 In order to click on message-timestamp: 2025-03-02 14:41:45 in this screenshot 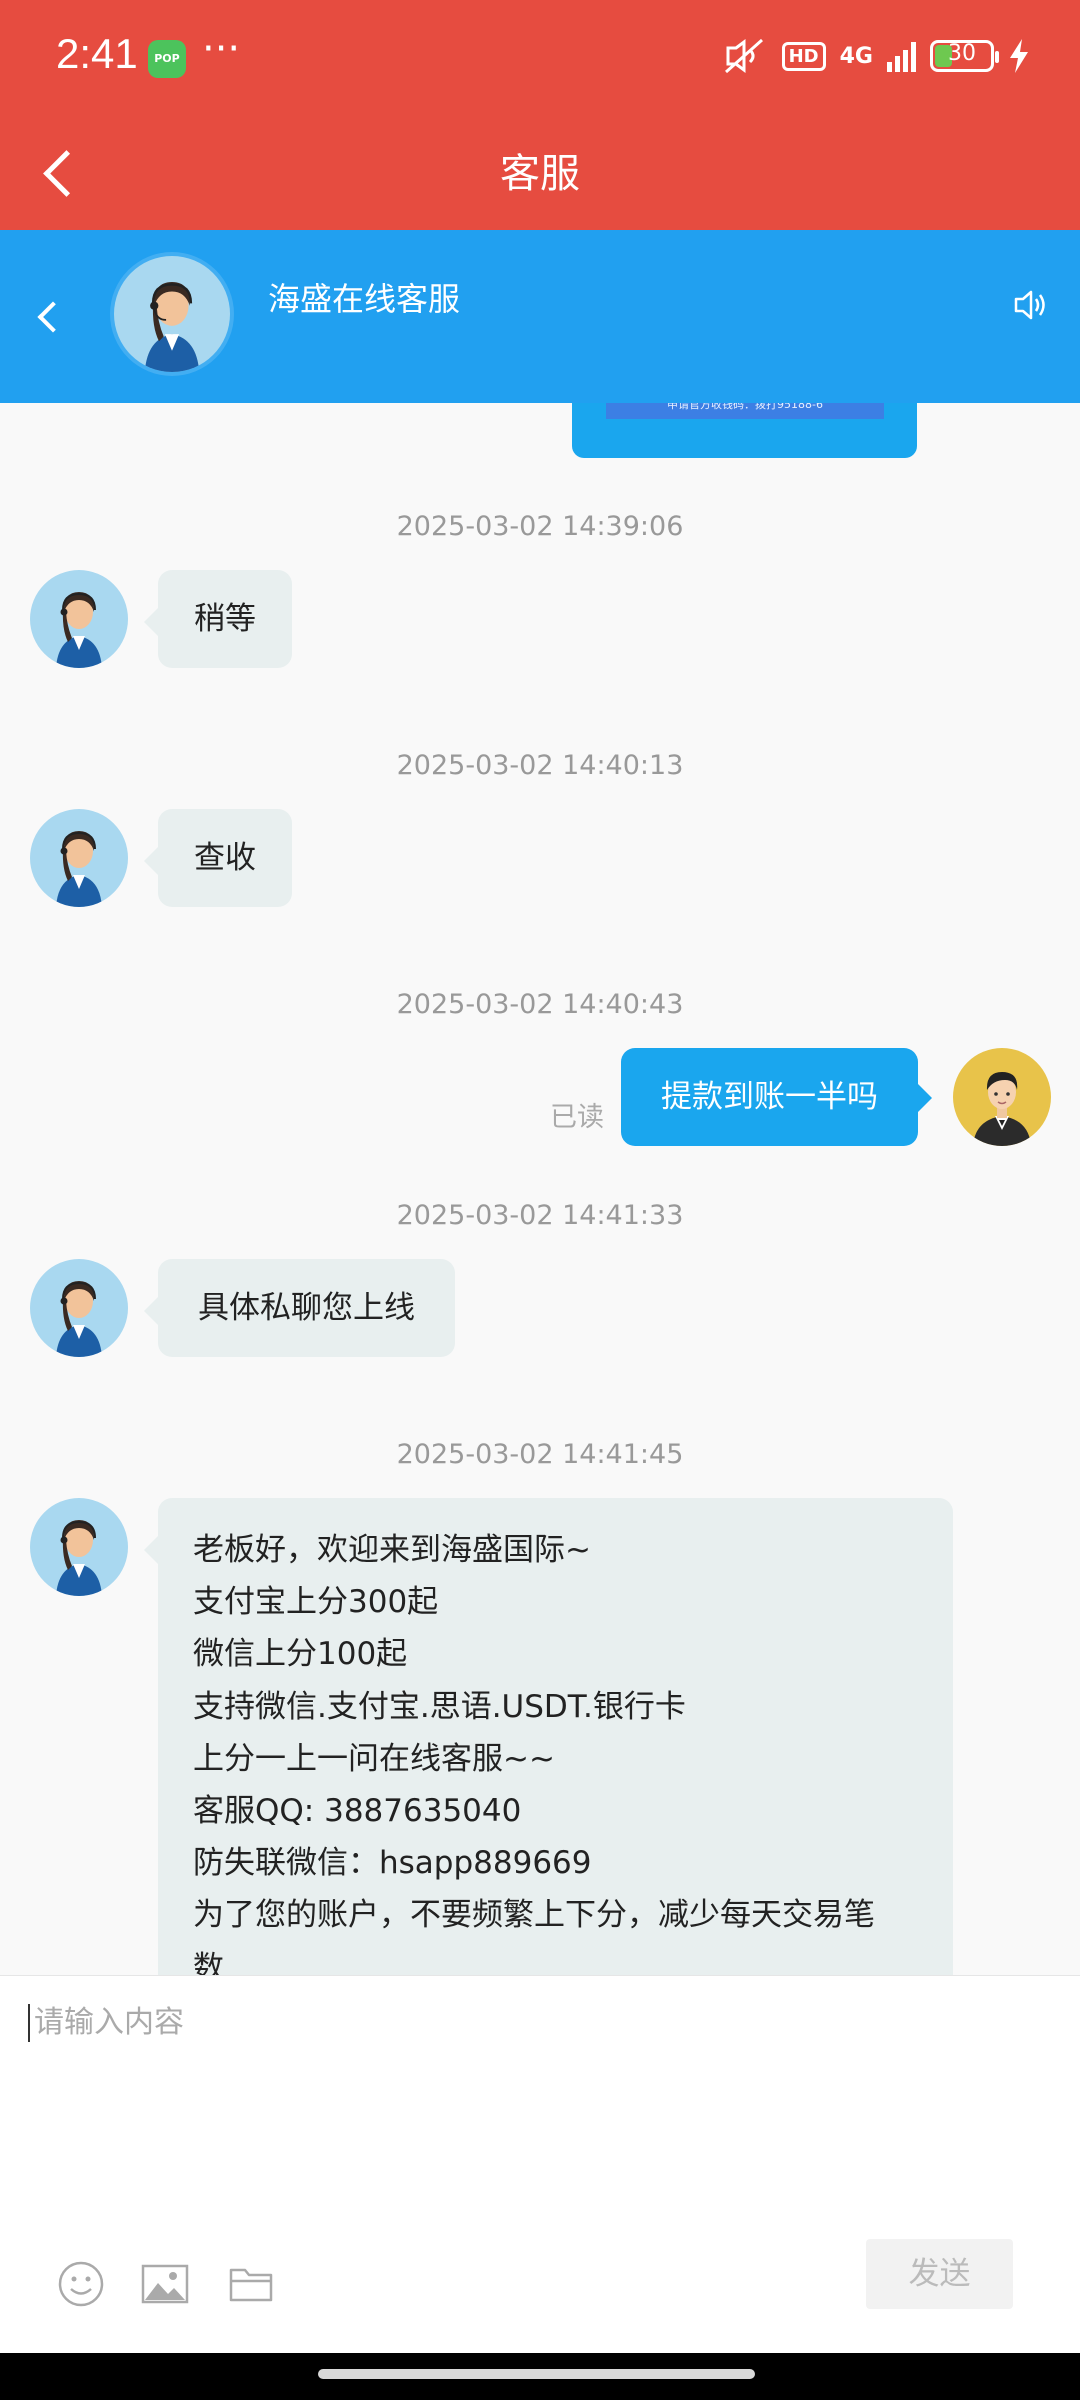, I will do `click(540, 1454)`.